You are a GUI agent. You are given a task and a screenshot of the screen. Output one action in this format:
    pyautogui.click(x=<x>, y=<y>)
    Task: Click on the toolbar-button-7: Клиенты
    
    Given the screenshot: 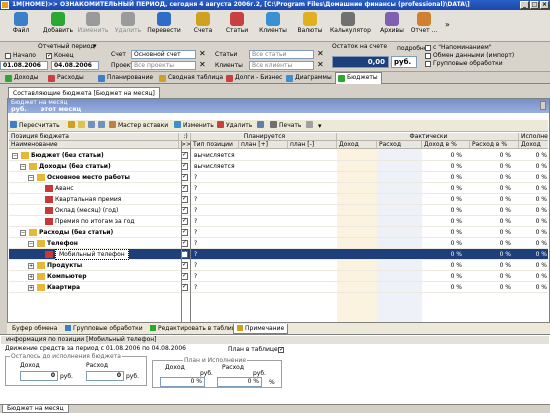 What is the action you would take?
    pyautogui.click(x=273, y=26)
    